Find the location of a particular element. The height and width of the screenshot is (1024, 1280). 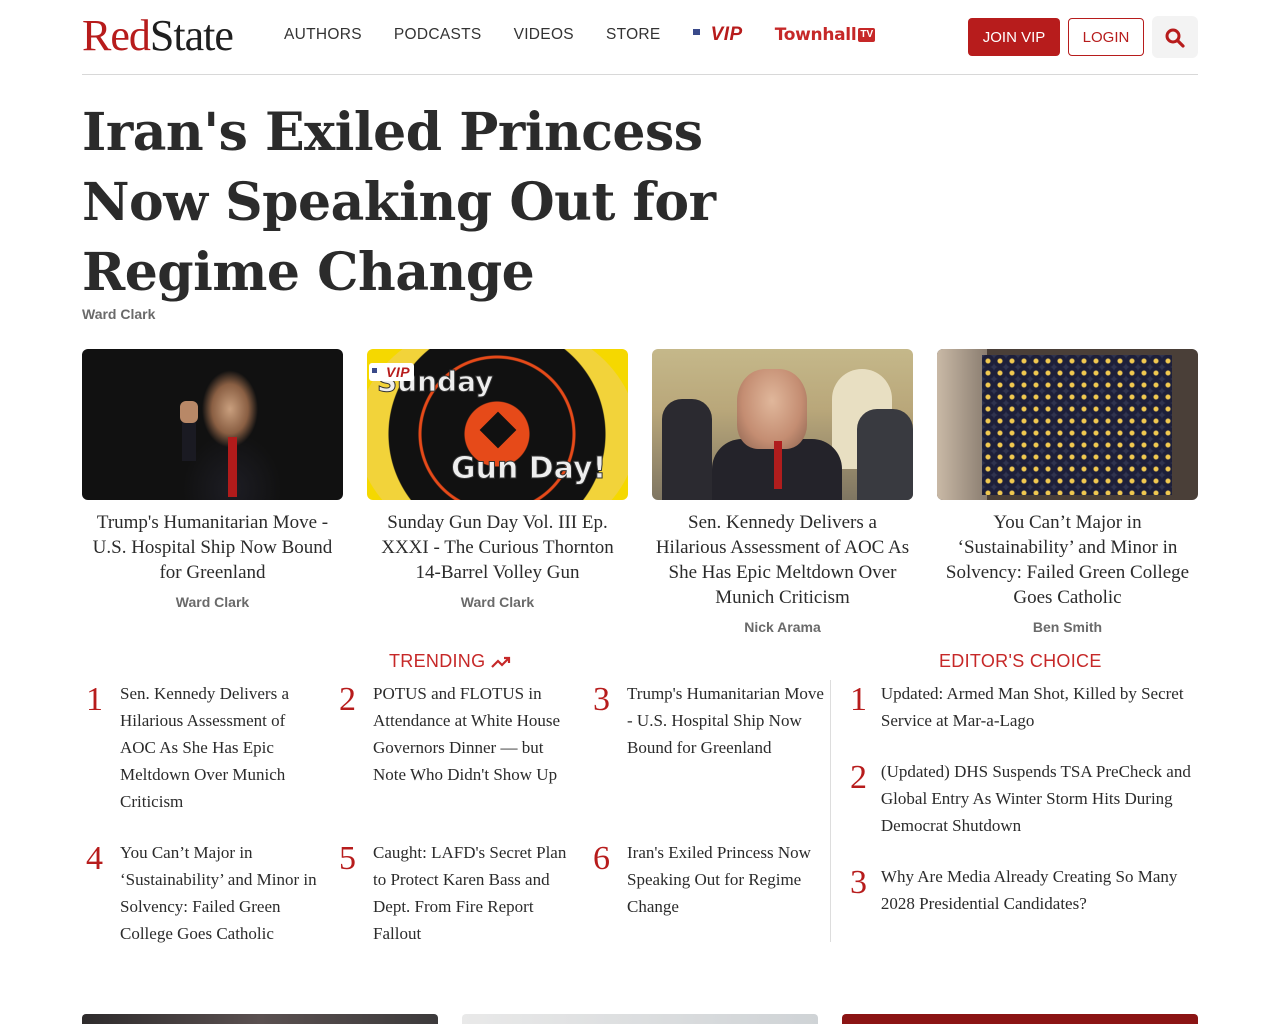

vip-badge-label: VIP is located at coordinates (398, 372).